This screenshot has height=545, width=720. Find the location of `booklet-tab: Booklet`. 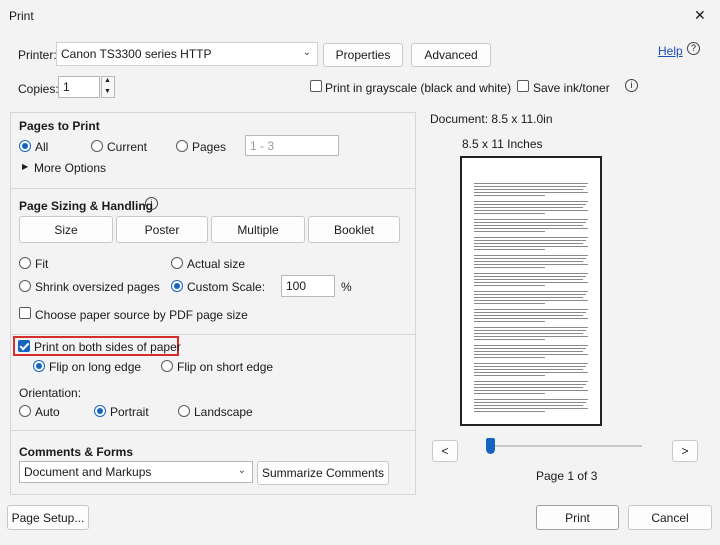

booklet-tab: Booklet is located at coordinates (354, 229).